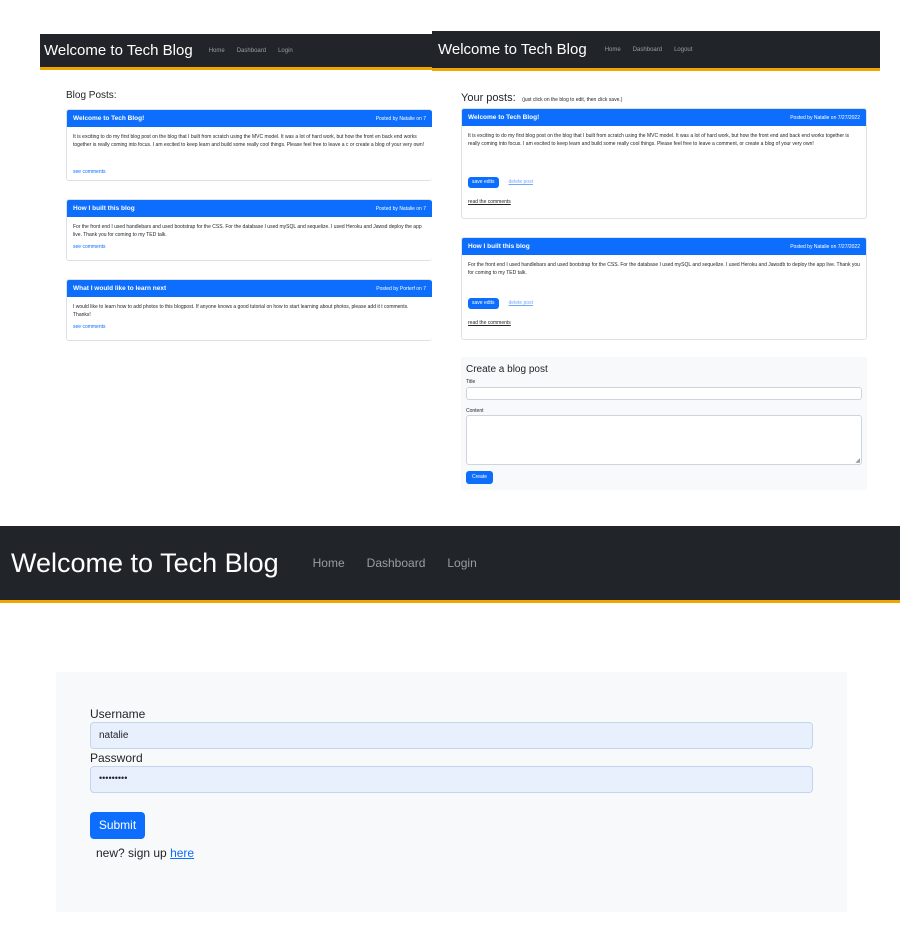  Describe the element at coordinates (507, 369) in the screenshot. I see `create-post-heading: Create a blog post` at that location.